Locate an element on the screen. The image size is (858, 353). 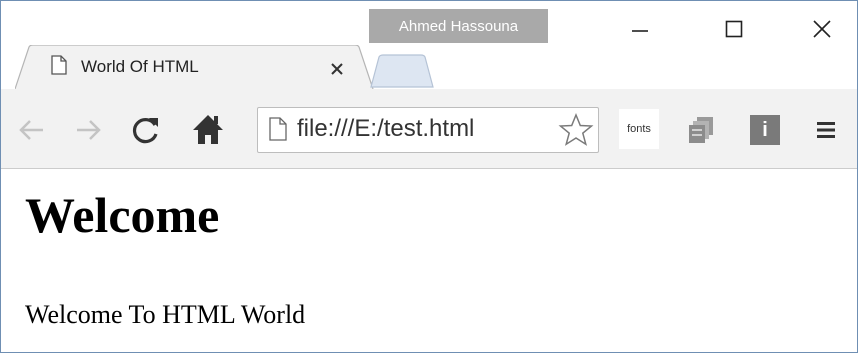
back-arrow-icon is located at coordinates (32, 130).